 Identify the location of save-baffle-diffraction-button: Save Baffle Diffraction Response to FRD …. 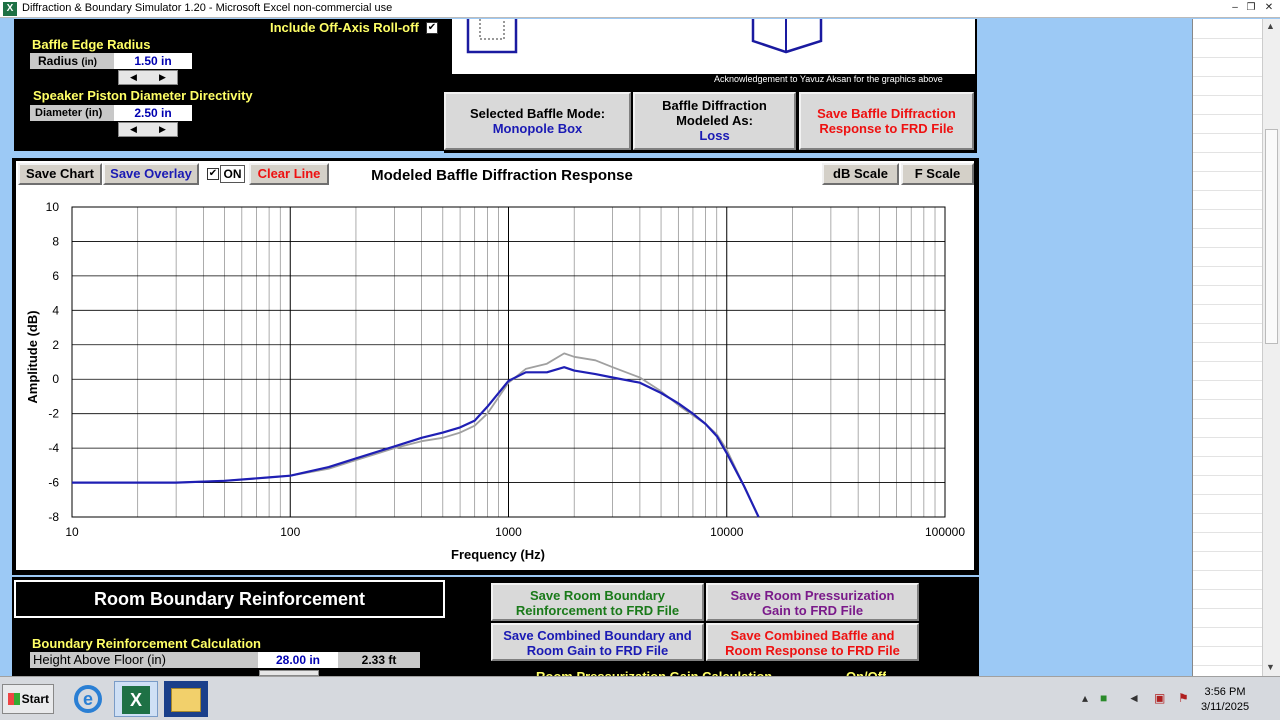
(886, 121).